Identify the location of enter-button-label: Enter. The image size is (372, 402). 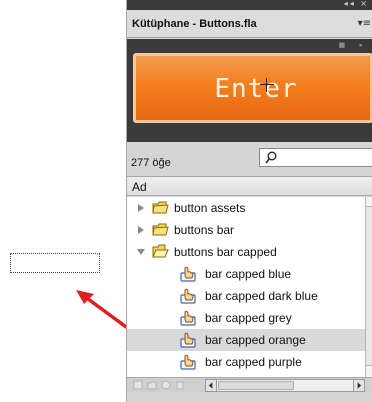
(256, 89).